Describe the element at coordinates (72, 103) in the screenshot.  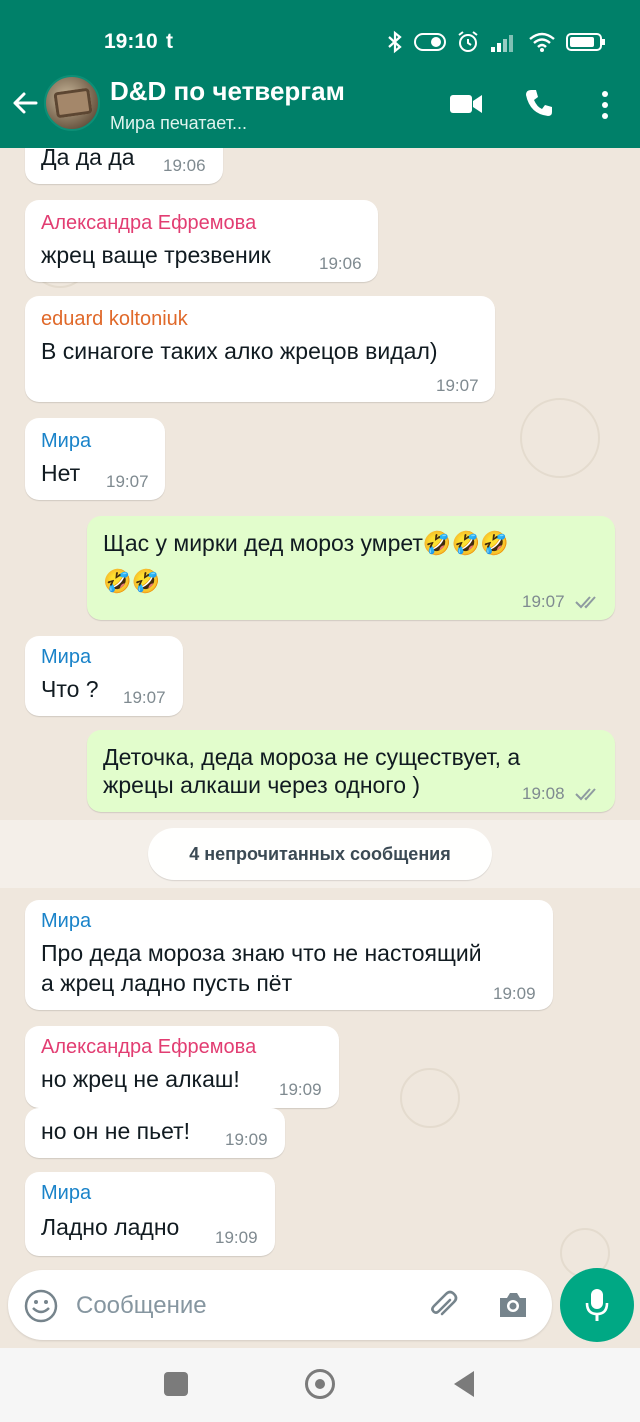
I see `group-avatar` at that location.